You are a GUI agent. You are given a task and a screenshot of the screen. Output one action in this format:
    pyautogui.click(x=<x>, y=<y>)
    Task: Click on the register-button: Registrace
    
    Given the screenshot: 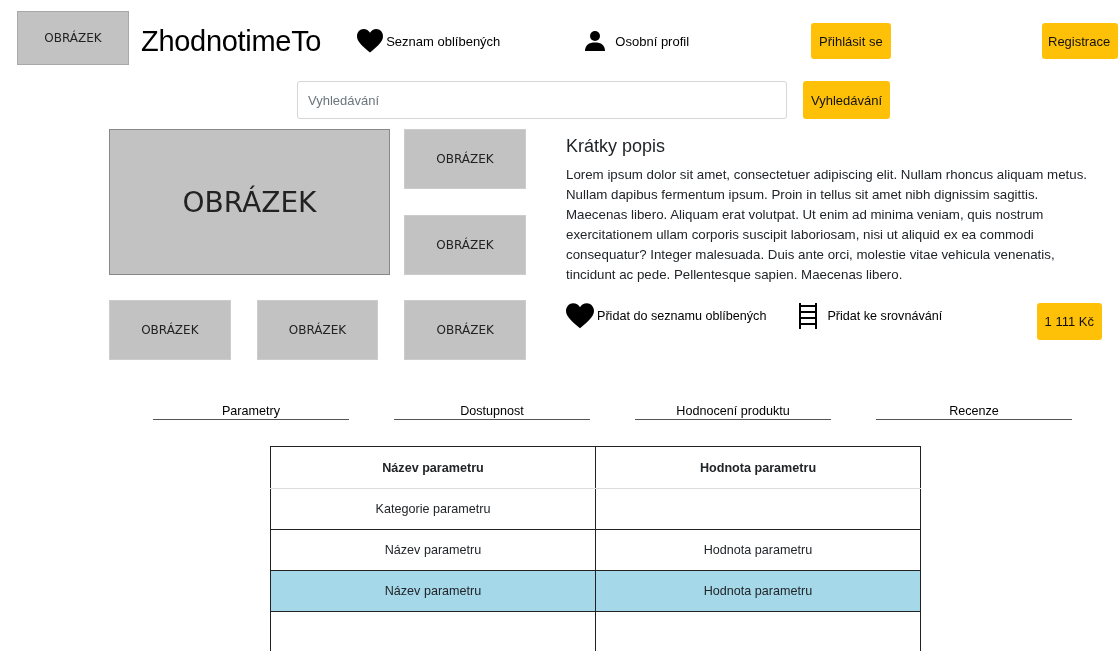 What is the action you would take?
    pyautogui.click(x=1080, y=41)
    